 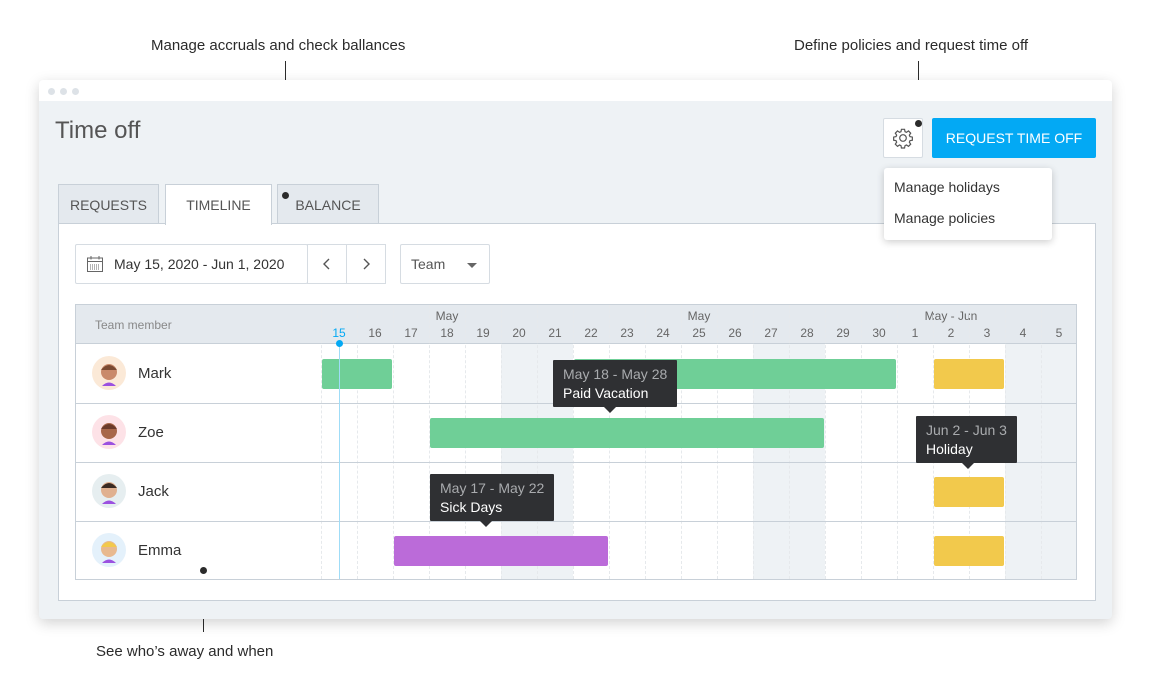 I want to click on chevron-left-icon, so click(x=326, y=264).